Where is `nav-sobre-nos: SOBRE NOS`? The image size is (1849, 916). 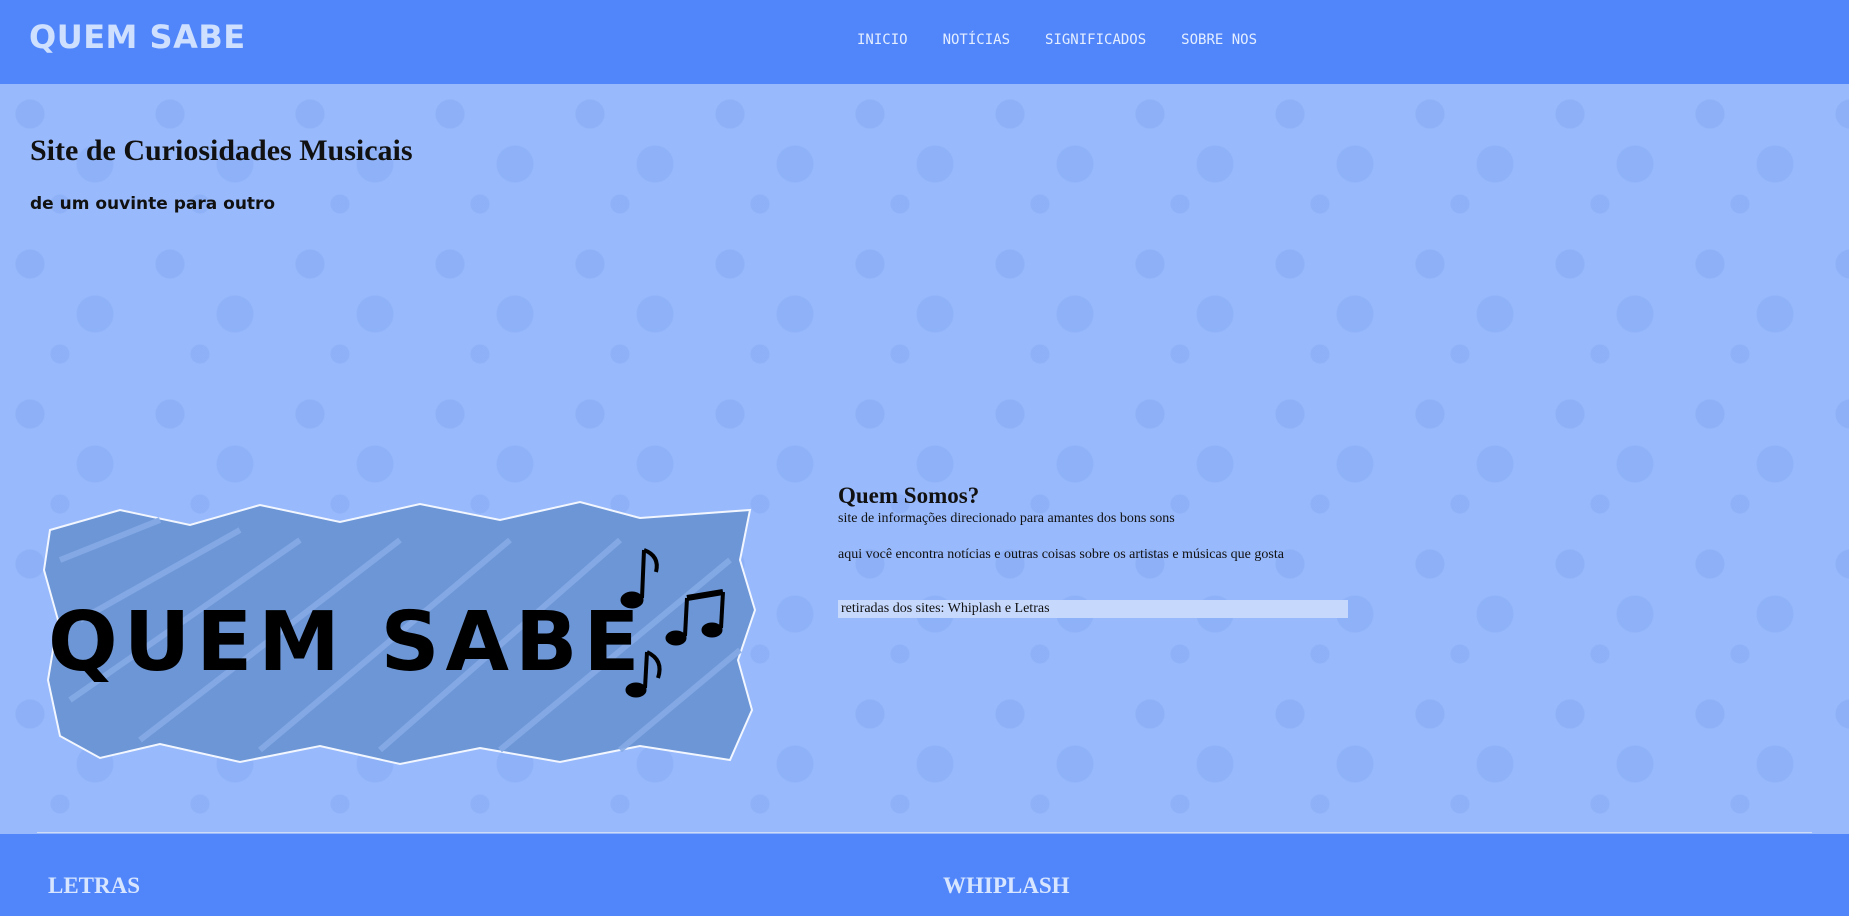
nav-sobre-nos: SOBRE NOS is located at coordinates (1219, 40).